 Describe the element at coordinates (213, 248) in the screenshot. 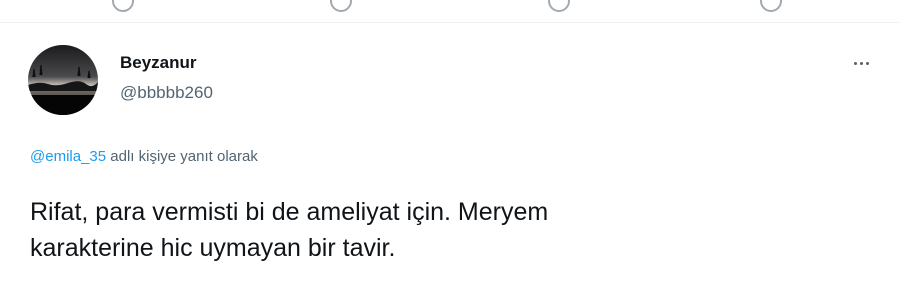

I see `tweet-text-line: karakterine hic uymayan bir tavir.` at that location.